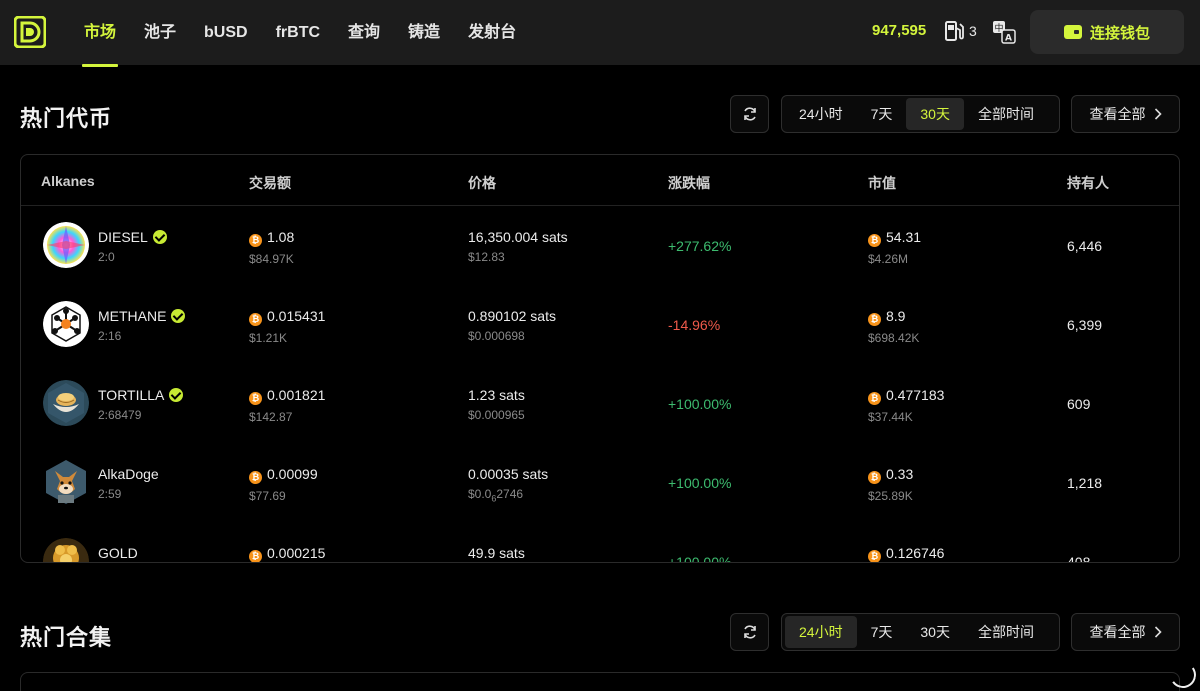  What do you see at coordinates (120, 415) in the screenshot?
I see `token-id: 2:68479` at bounding box center [120, 415].